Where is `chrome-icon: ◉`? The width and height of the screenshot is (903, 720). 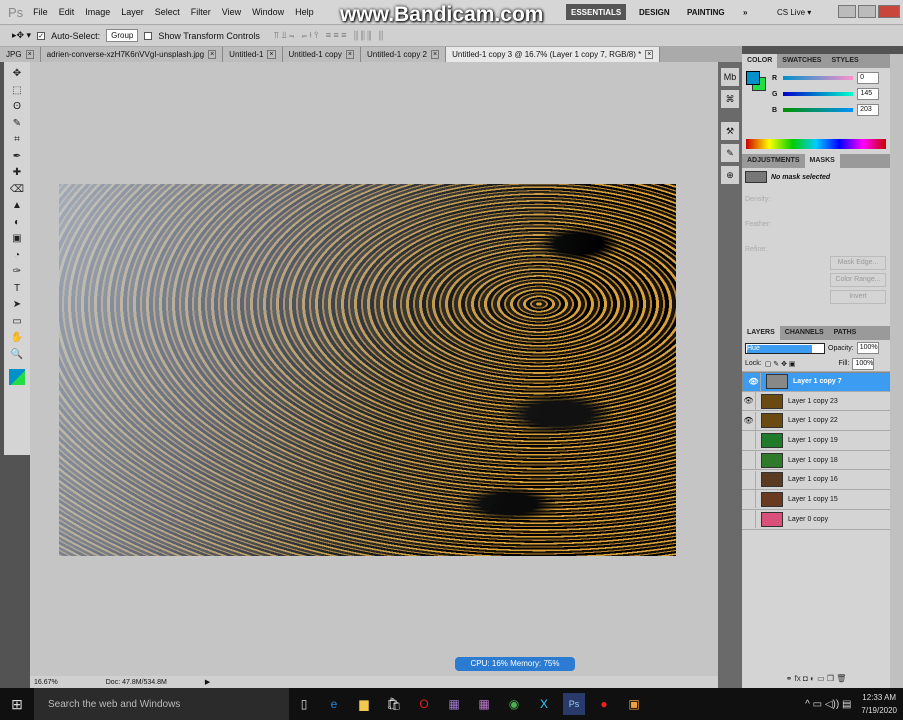
chrome-icon: ◉ is located at coordinates (514, 704).